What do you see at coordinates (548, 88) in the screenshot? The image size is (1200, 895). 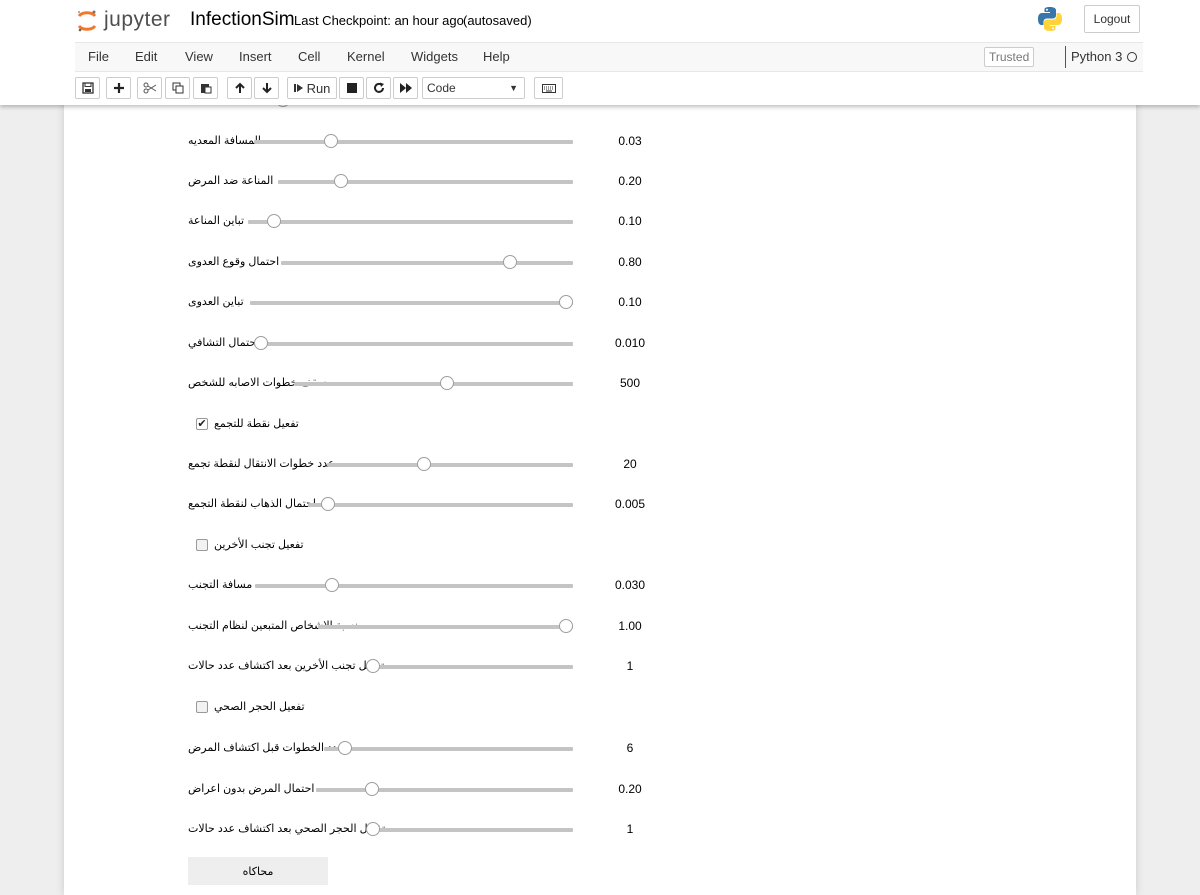 I see `command-palette-button` at bounding box center [548, 88].